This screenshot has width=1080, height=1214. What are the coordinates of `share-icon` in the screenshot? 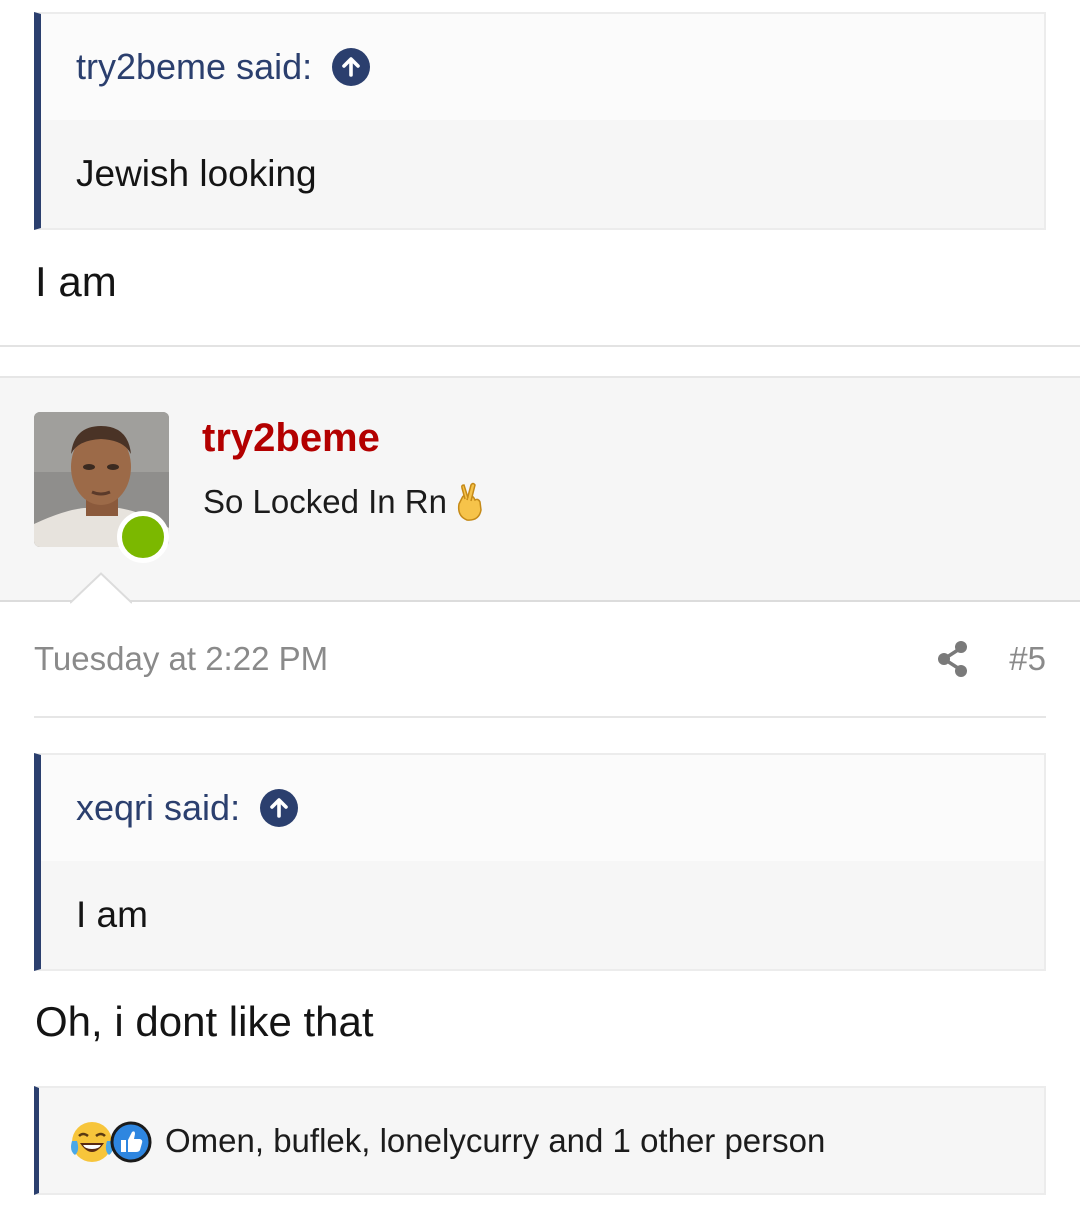 It's located at (953, 661).